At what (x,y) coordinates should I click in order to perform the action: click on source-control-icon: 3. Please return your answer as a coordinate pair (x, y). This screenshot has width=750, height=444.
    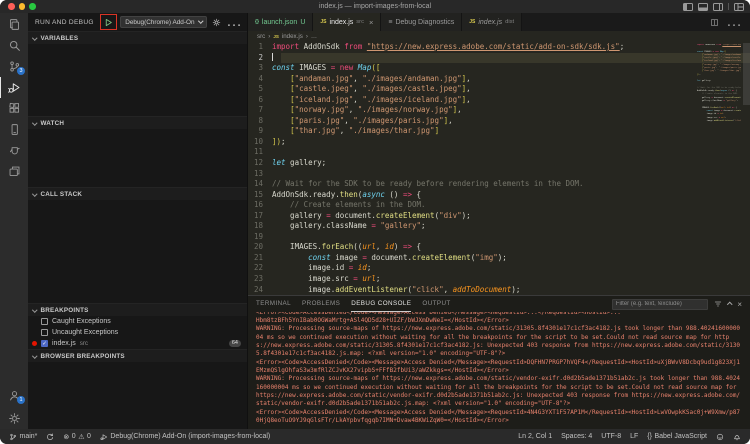
    Looking at the image, I should click on (14, 66).